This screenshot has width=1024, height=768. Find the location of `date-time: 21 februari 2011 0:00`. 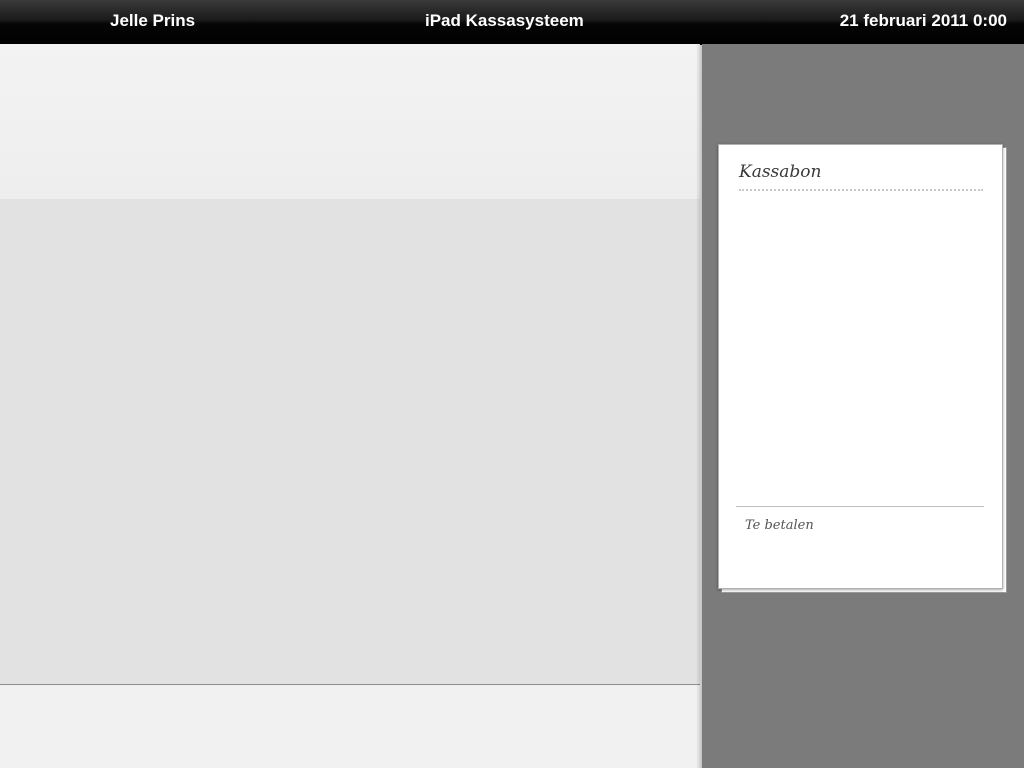

date-time: 21 februari 2011 0:00 is located at coordinates (923, 20).